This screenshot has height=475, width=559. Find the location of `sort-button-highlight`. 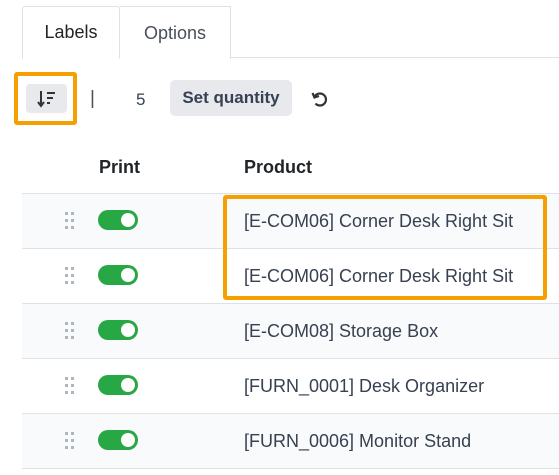

sort-button-highlight is located at coordinates (45, 98).